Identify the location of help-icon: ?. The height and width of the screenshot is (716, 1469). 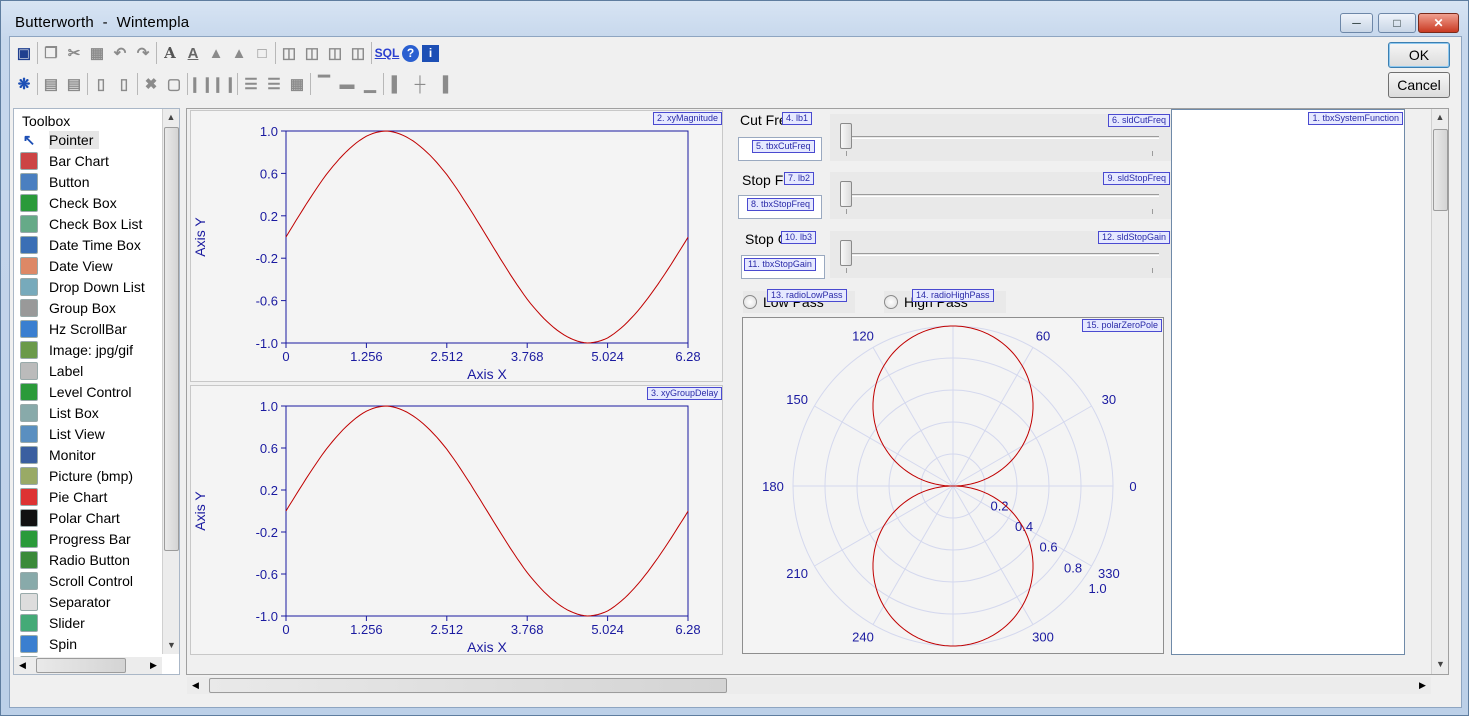
(410, 53).